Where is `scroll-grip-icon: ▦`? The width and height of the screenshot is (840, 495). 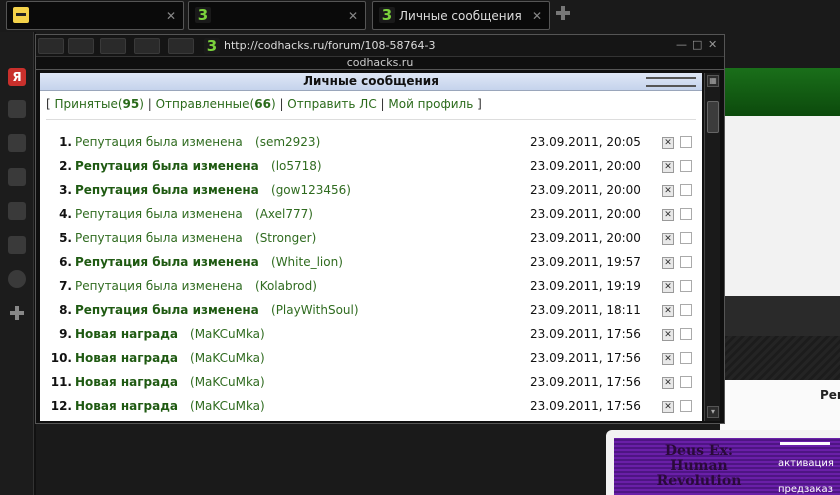
scroll-grip-icon: ▦ is located at coordinates (713, 81).